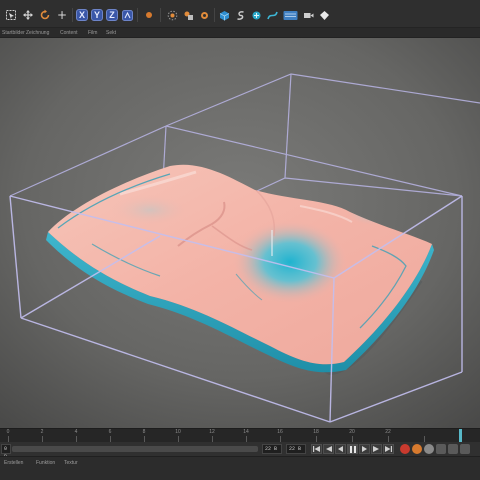 This screenshot has width=480, height=480. What do you see at coordinates (290, 15) in the screenshot?
I see `scene-icon` at bounding box center [290, 15].